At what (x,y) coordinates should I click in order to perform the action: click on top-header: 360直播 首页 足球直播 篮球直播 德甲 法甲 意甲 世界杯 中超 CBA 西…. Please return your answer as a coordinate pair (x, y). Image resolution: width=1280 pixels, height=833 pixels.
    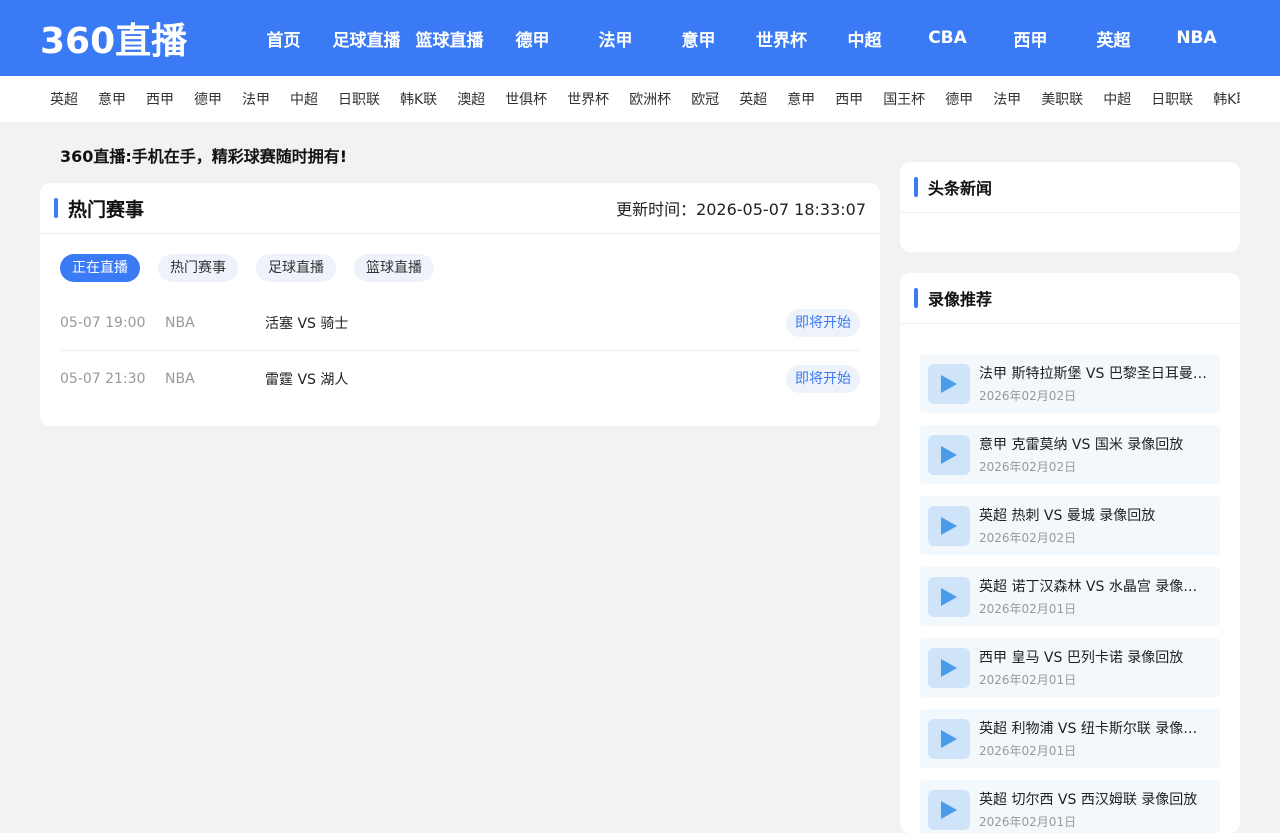
    Looking at the image, I should click on (640, 38).